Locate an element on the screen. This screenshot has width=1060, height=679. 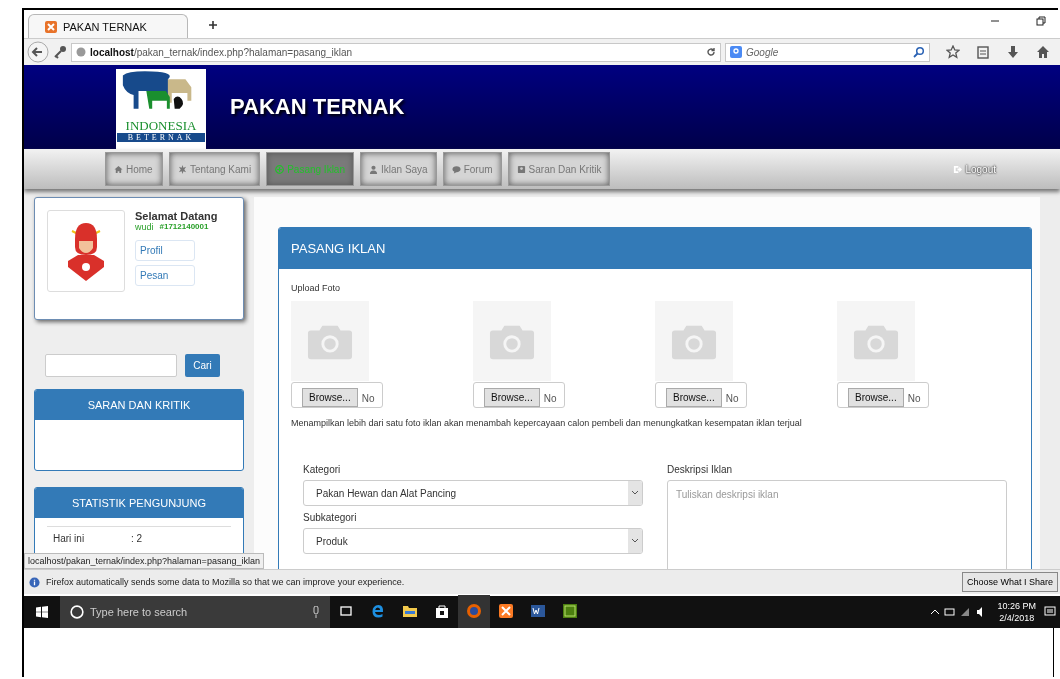
upload-note: Menampilkan lebih dari satu foto iklan akan menambah kepercayaan calon pembeli dan menungkatkan kesempatan iklan terjual is located at coordinates (547, 423).